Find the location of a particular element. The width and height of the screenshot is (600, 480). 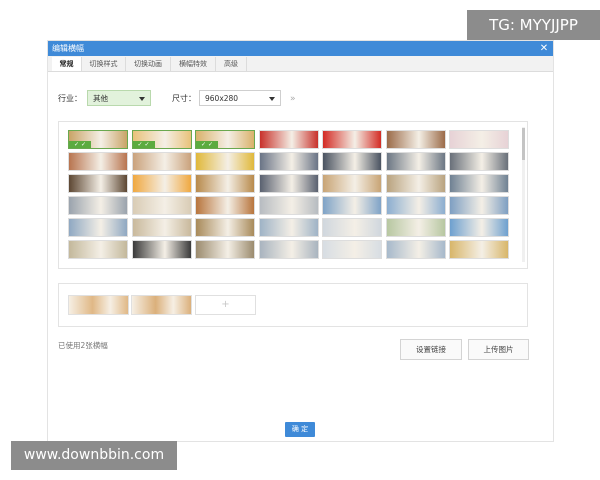

industry-select-value: 其他 is located at coordinates (100, 98).